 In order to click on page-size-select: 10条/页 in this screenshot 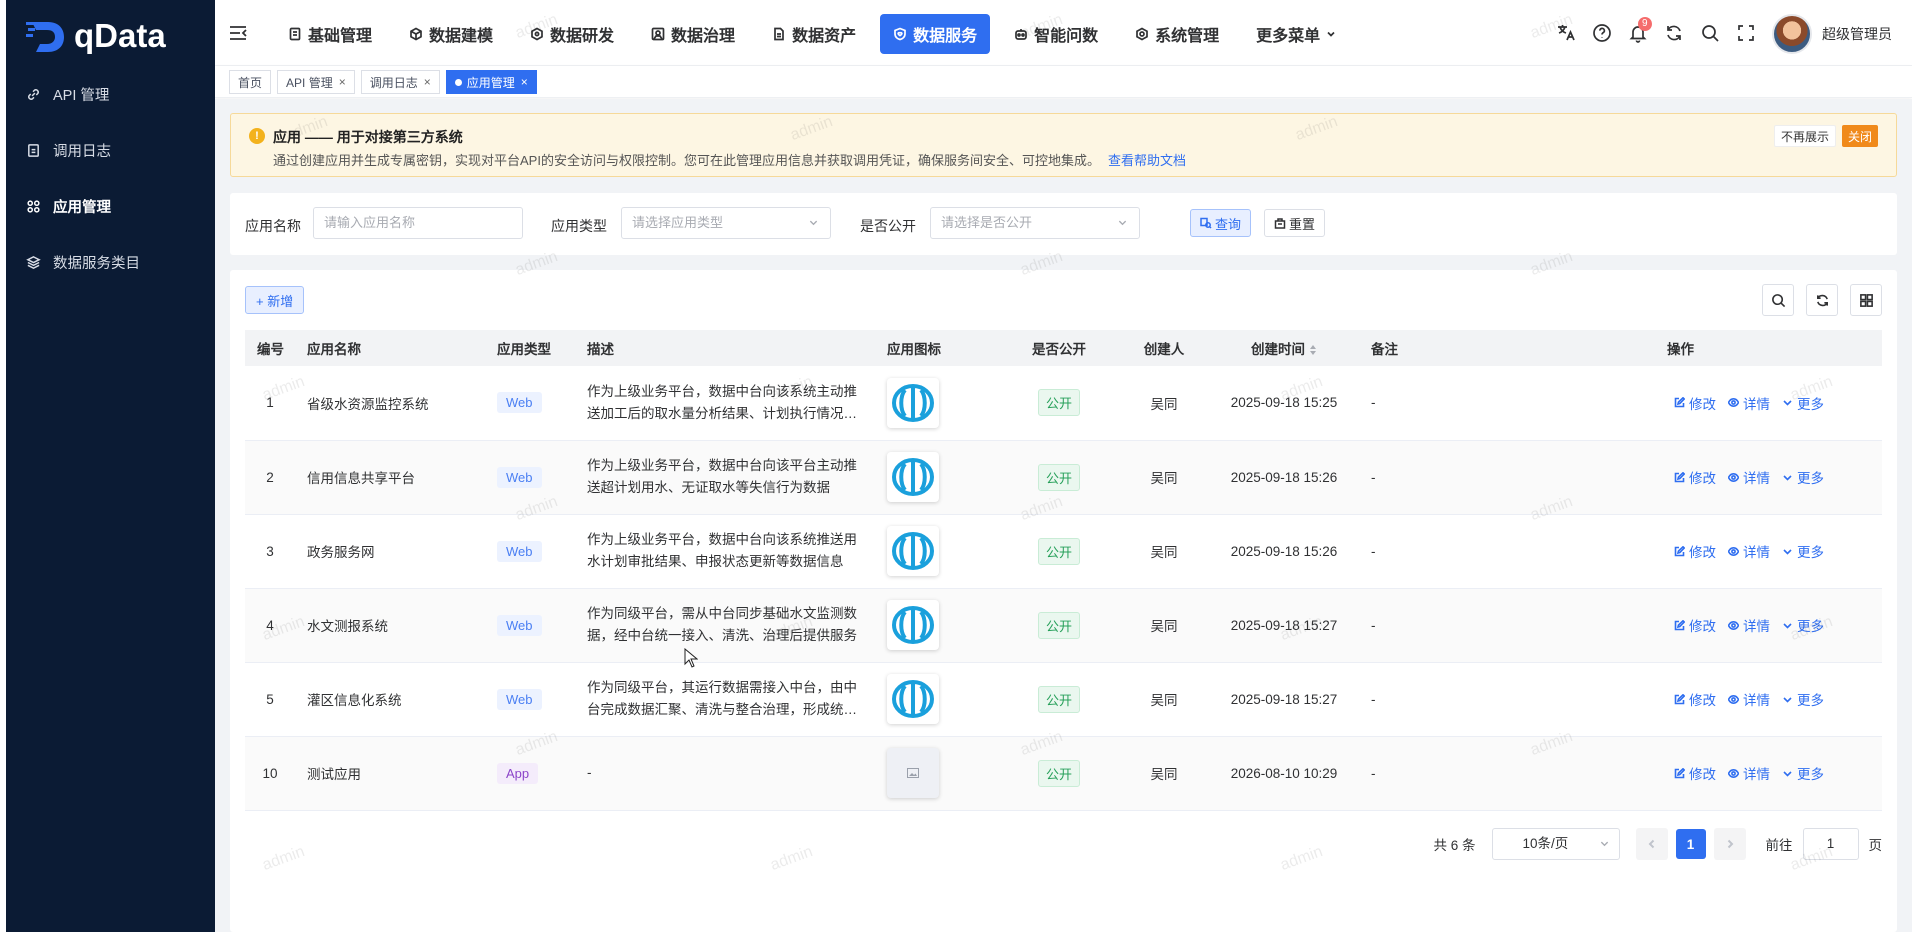, I will do `click(1555, 844)`.